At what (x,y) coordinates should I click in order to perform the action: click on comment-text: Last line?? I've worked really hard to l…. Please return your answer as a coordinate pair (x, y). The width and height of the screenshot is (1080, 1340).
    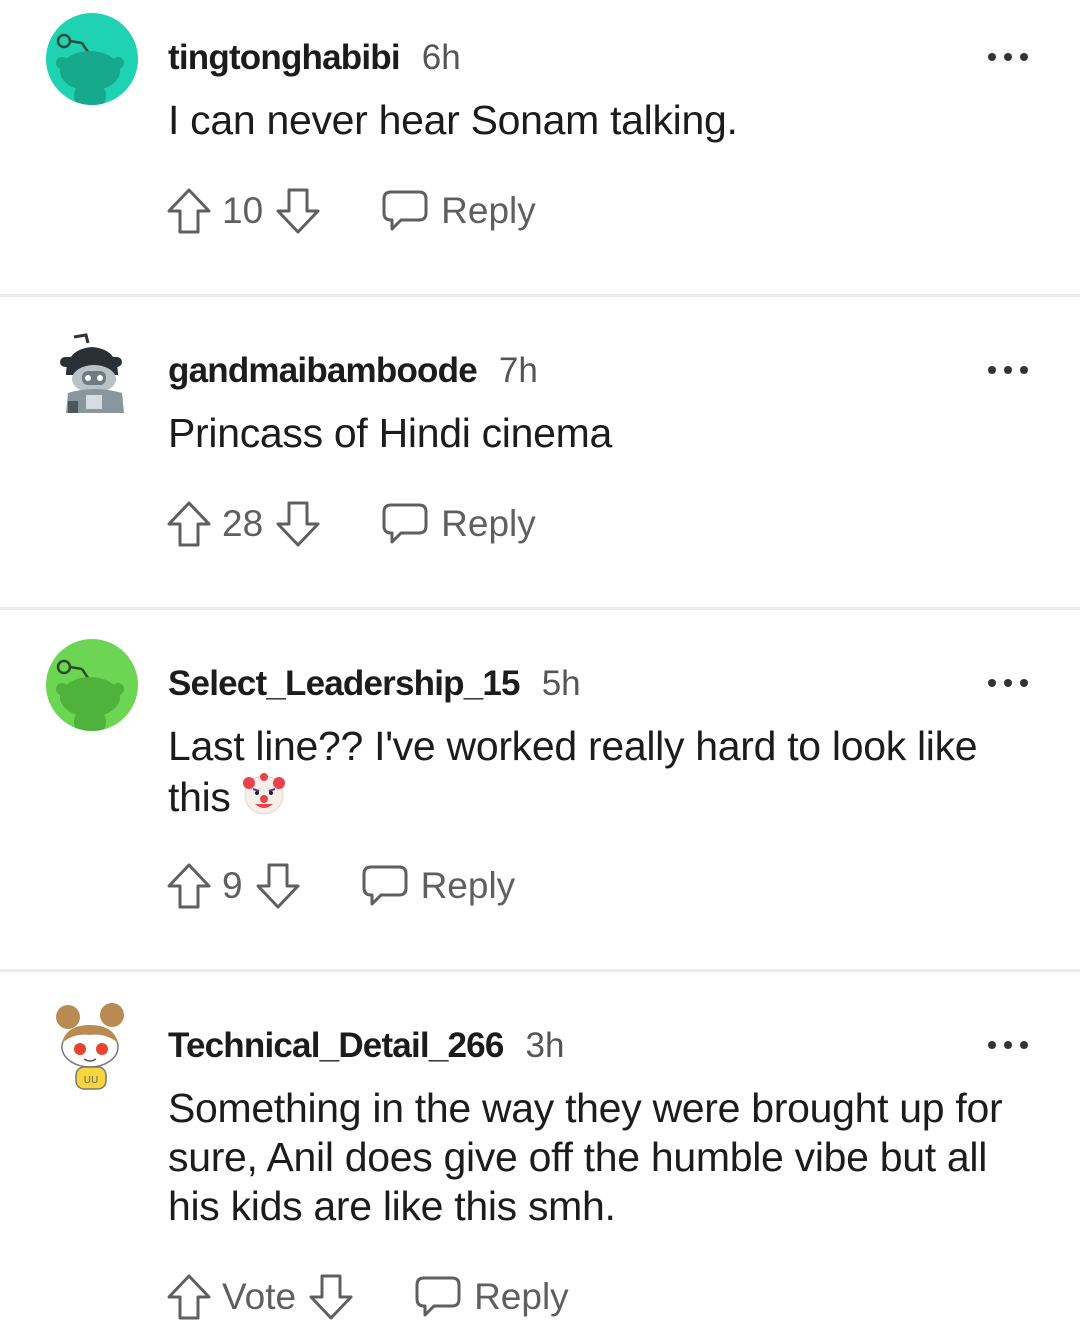
    Looking at the image, I should click on (598, 775).